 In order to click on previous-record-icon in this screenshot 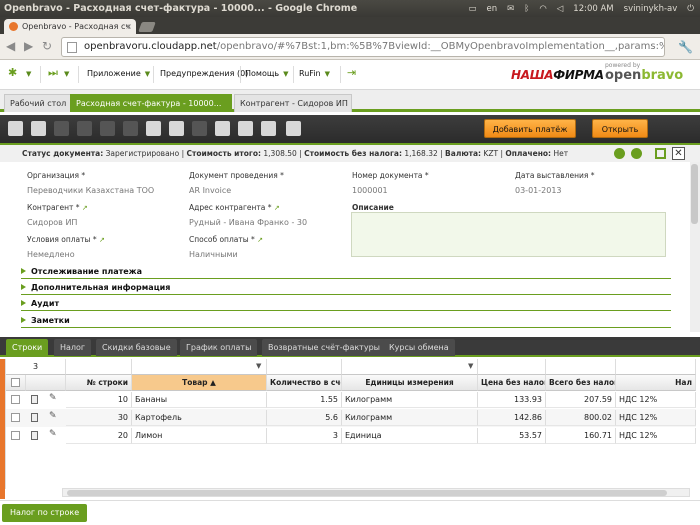, I will do `click(619, 153)`.